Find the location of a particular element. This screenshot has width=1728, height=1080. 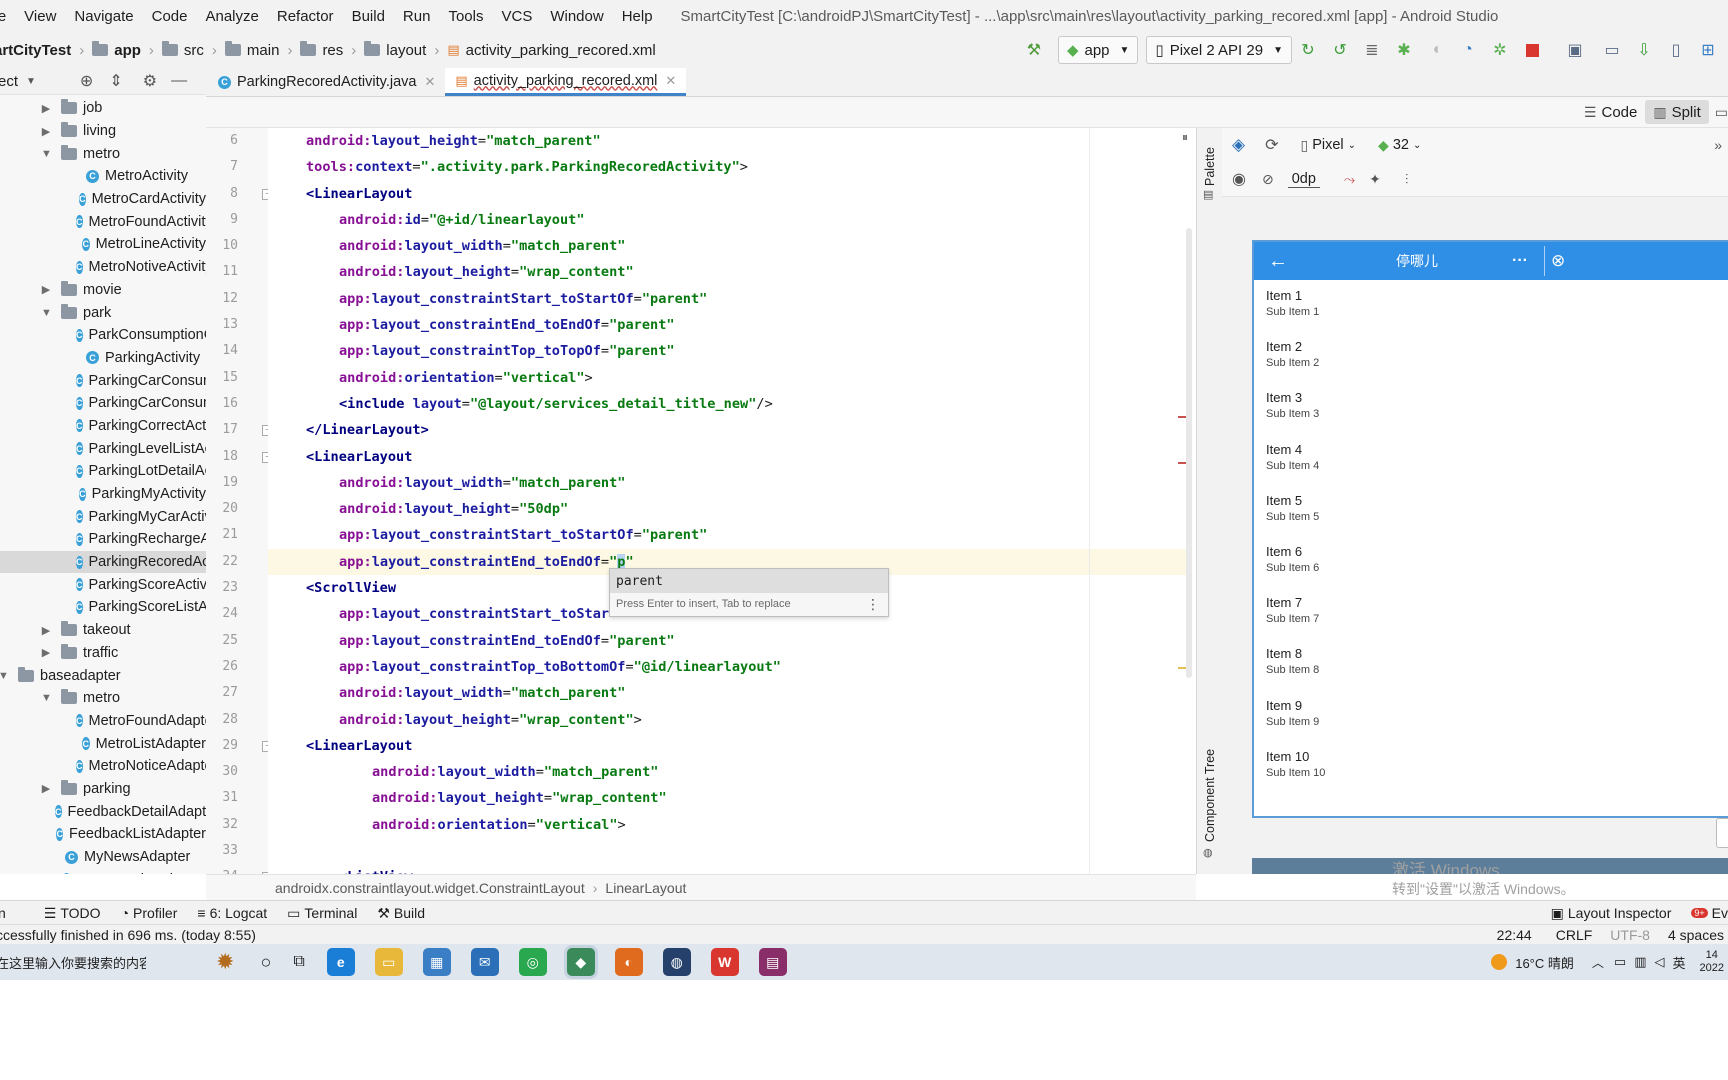

tree-class: C MyNewsAdapter is located at coordinates (103, 857).